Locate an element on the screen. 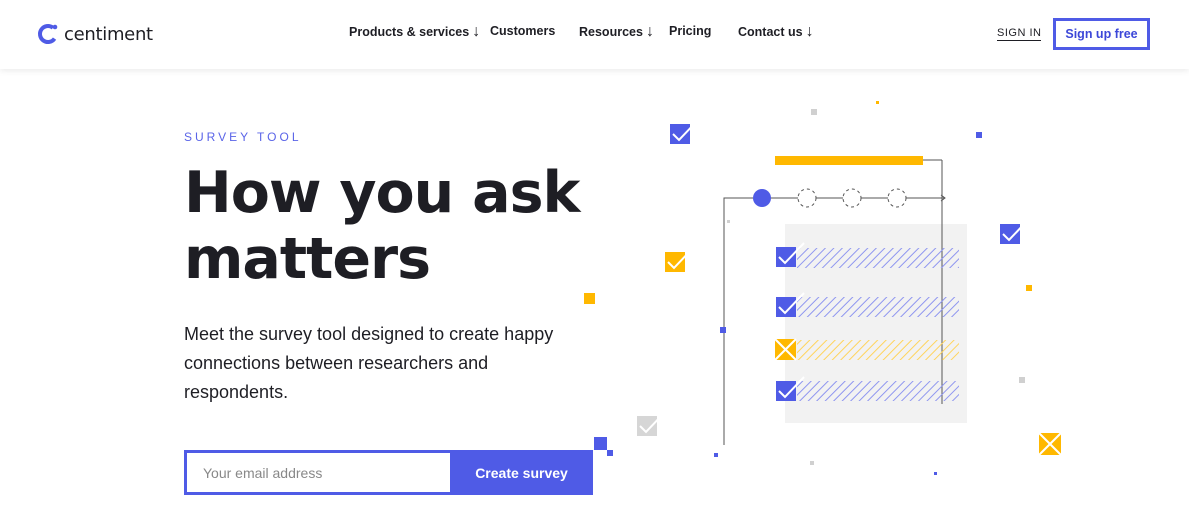 This screenshot has width=1189, height=514. sign-up-button: Sign up free is located at coordinates (1101, 34).